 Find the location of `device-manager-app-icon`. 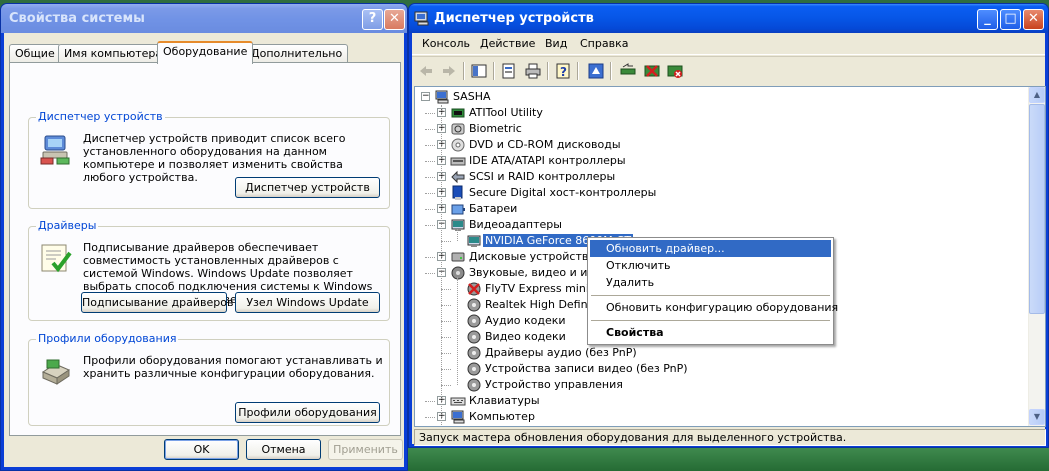

device-manager-app-icon is located at coordinates (422, 18).